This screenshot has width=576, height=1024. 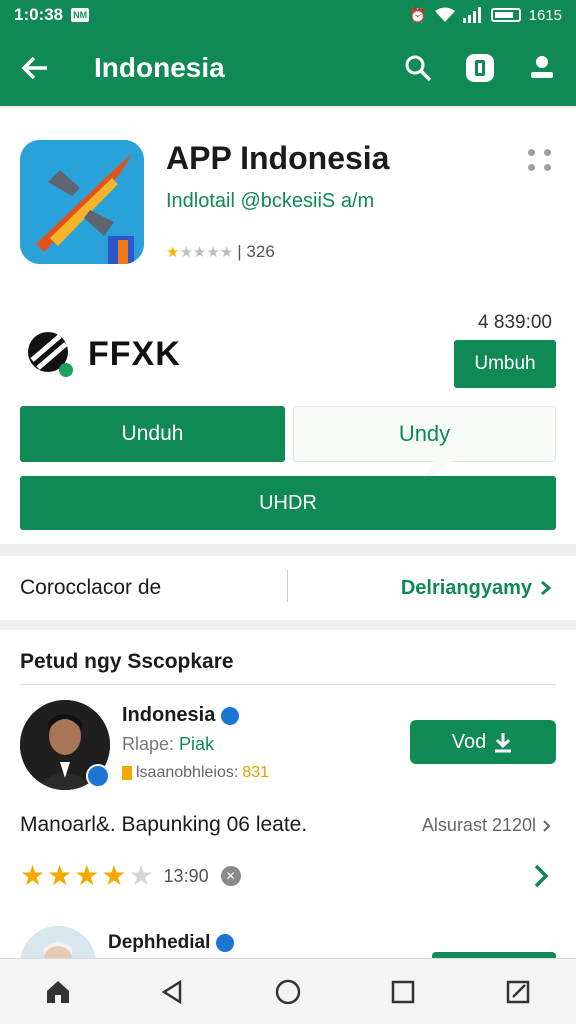 I want to click on more-options-button, so click(x=540, y=160).